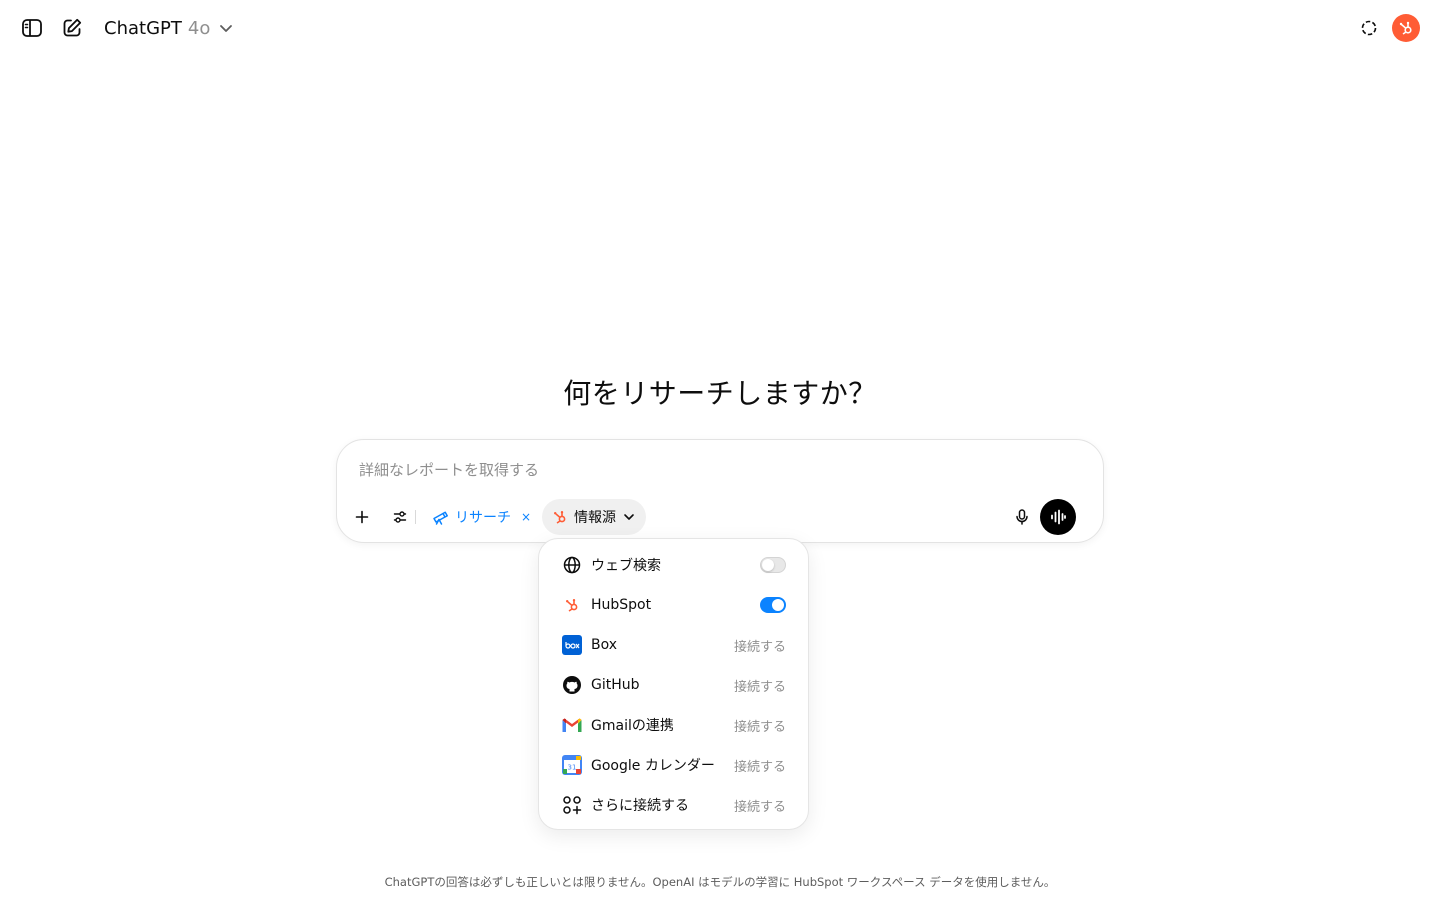 The image size is (1440, 900). I want to click on source-item-more: さらに接続する 接続する, so click(673, 805).